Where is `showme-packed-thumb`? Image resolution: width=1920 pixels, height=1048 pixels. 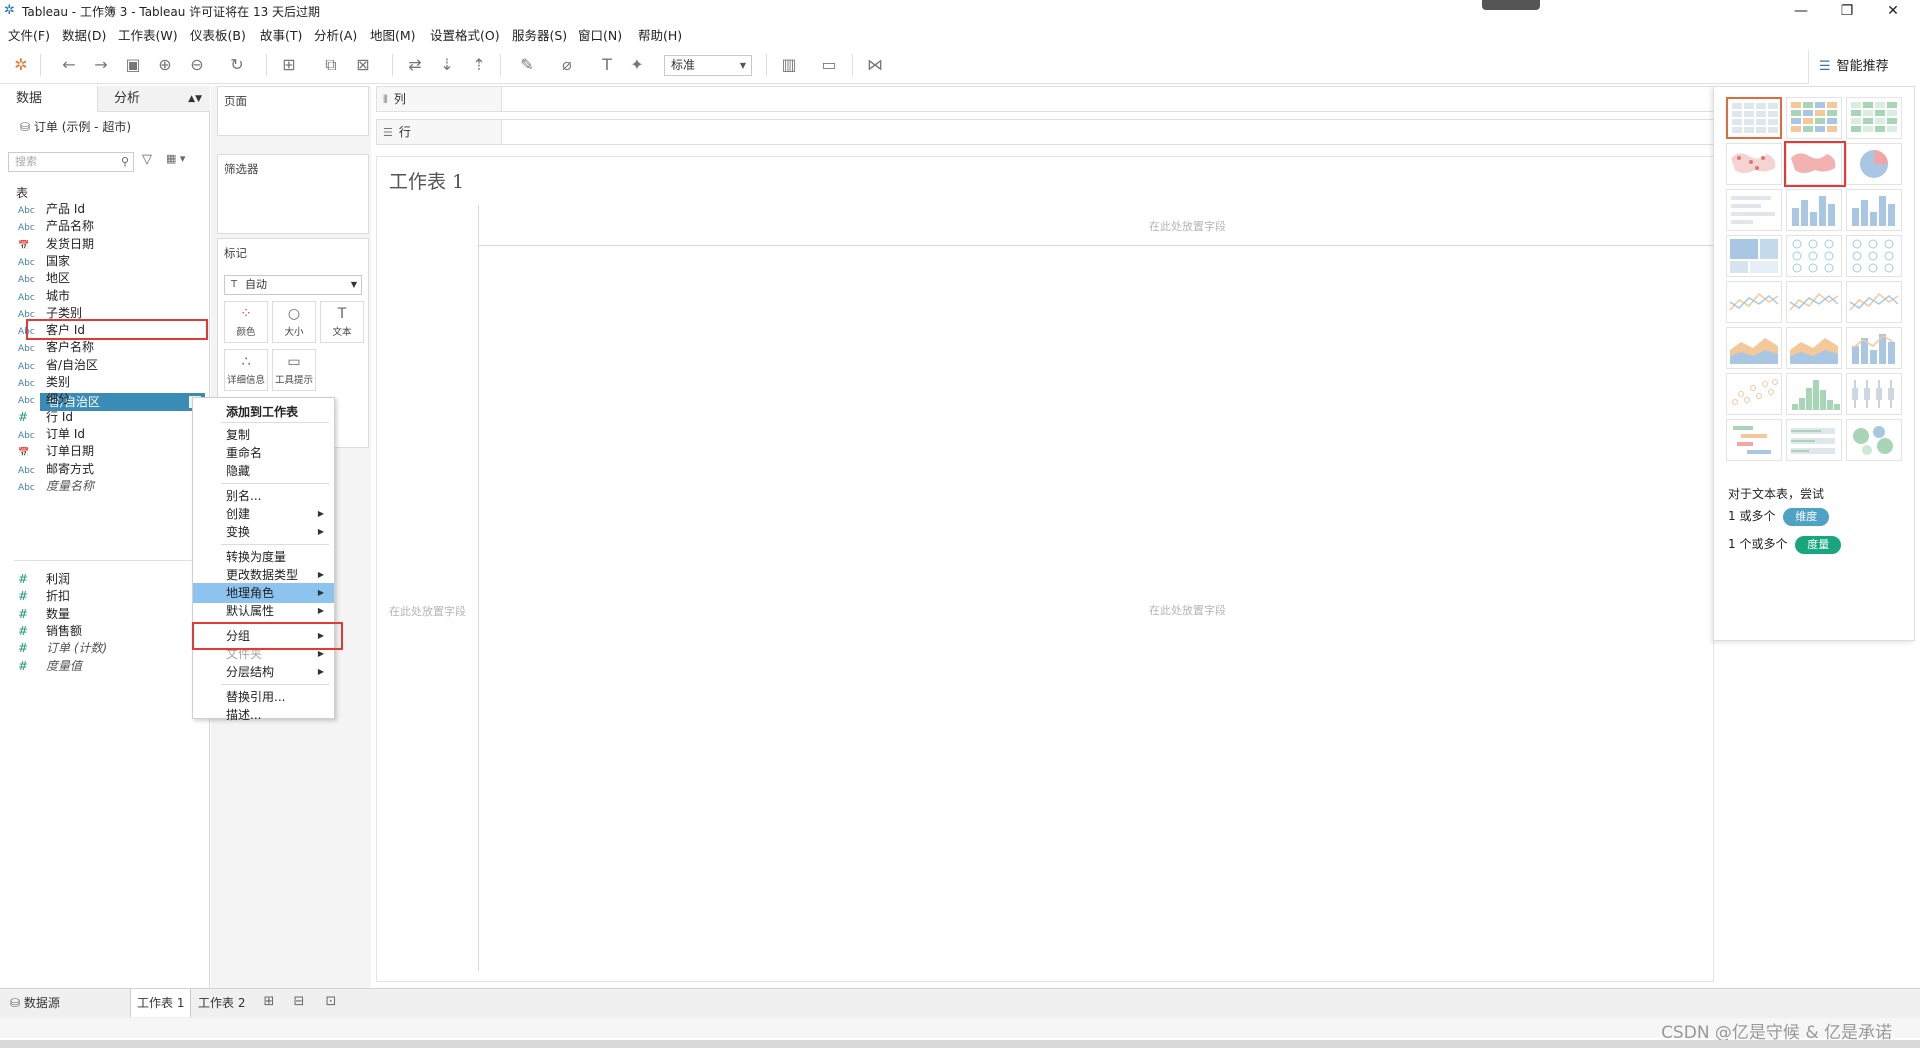 showme-packed-thumb is located at coordinates (1874, 440).